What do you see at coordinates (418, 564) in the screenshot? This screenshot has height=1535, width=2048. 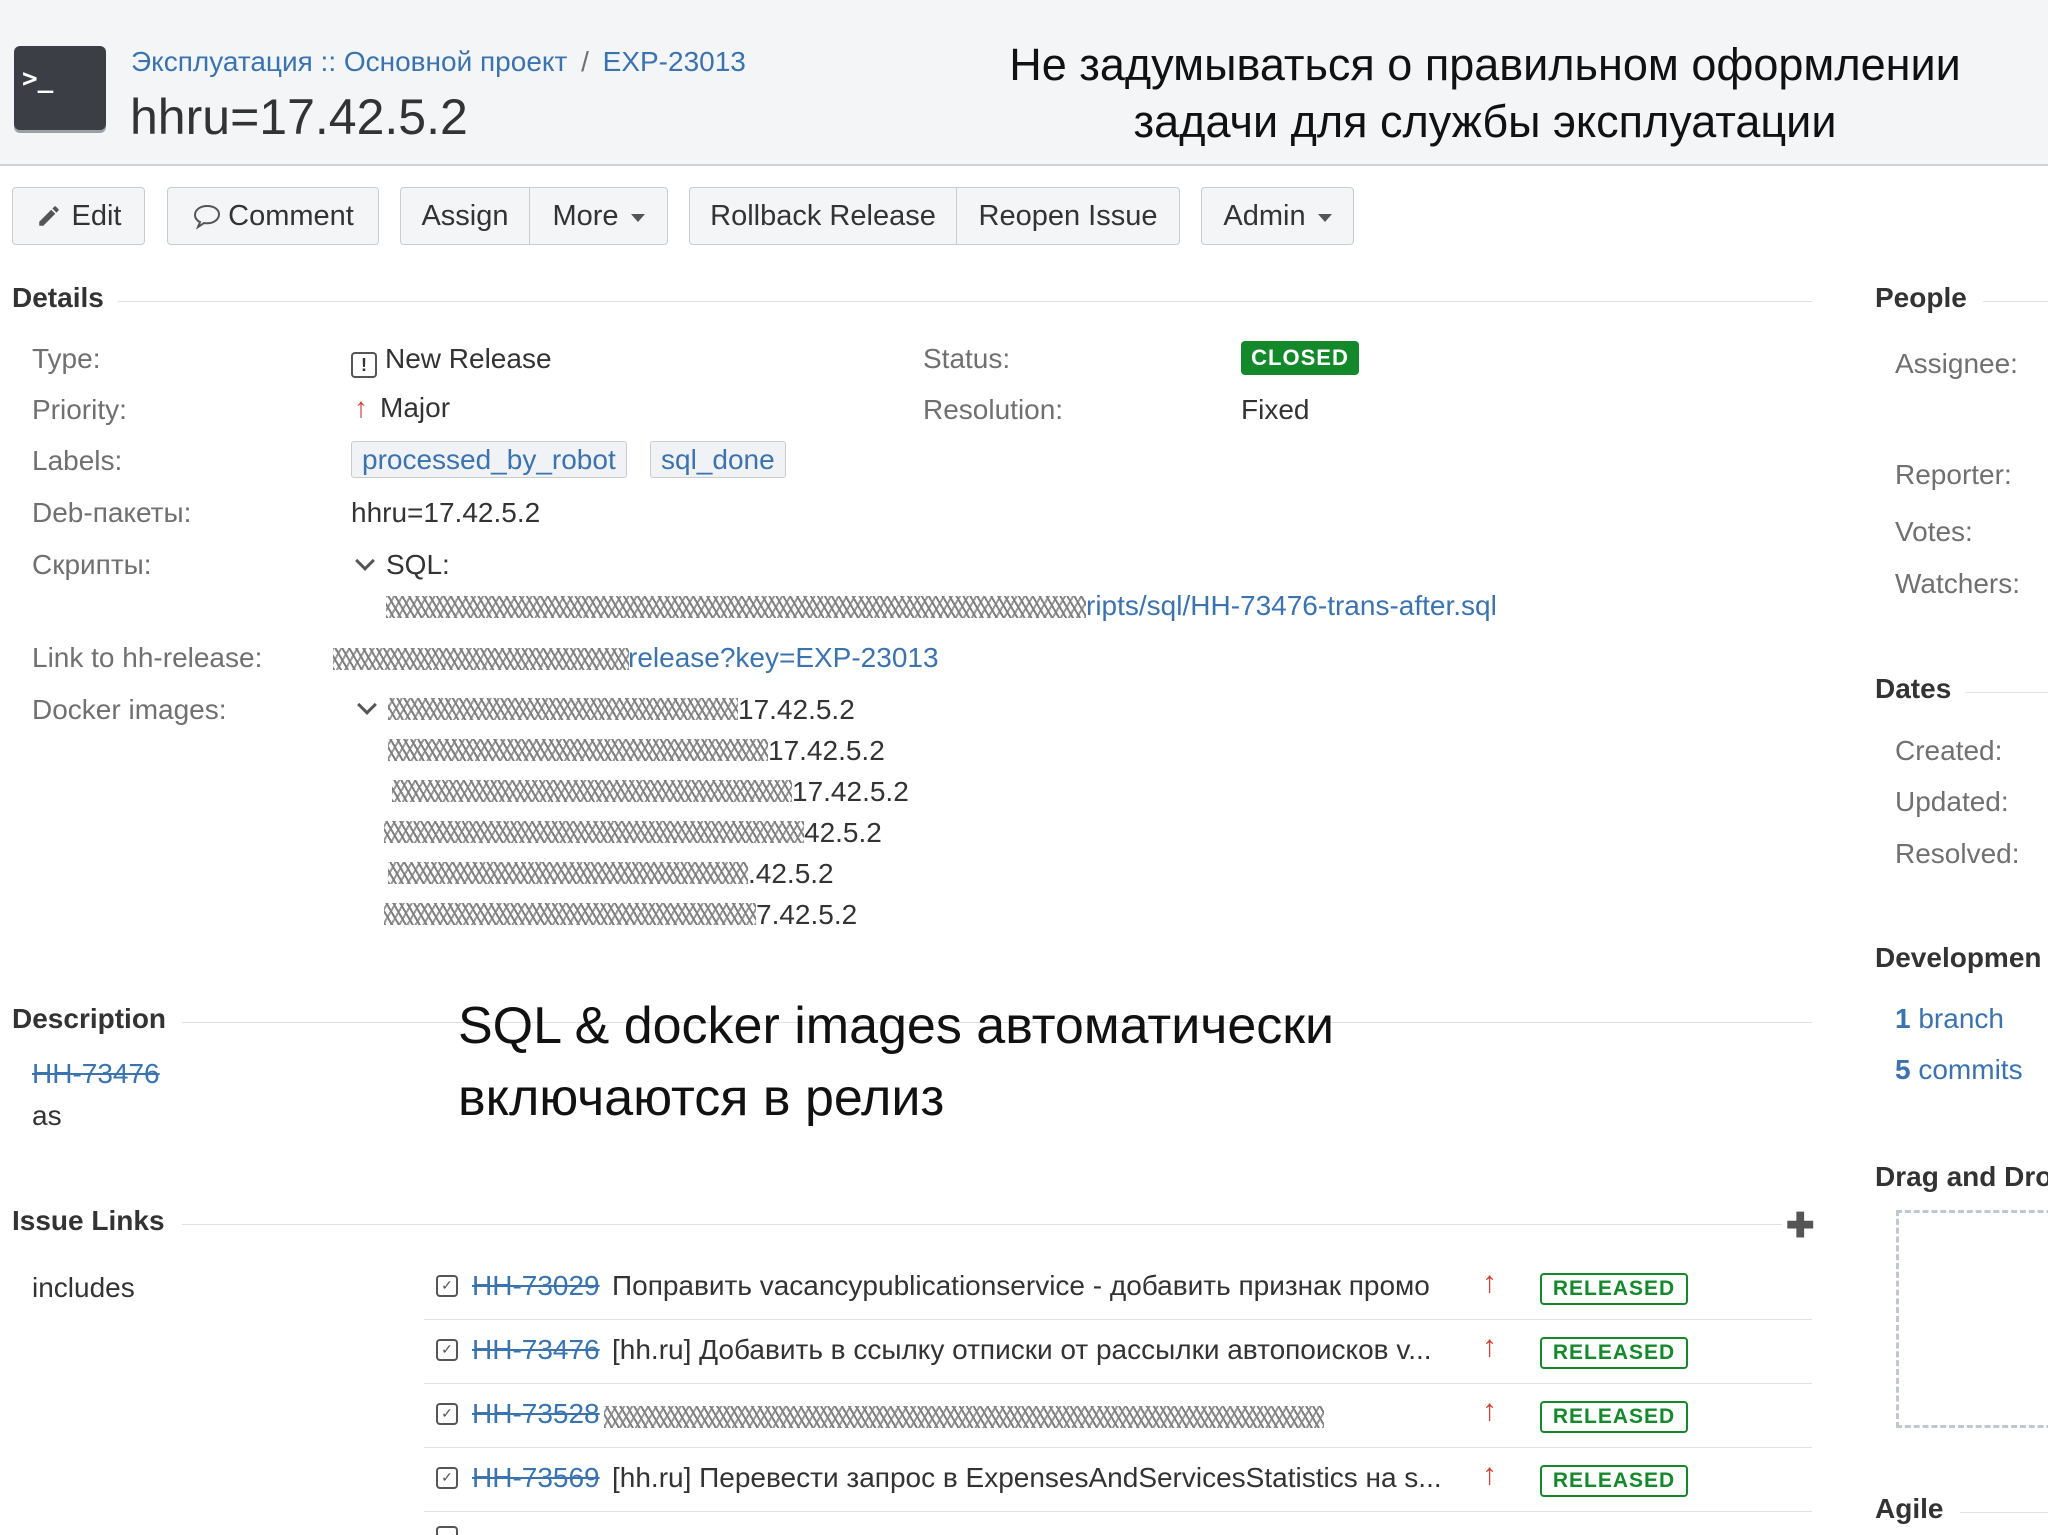 I see `scripts-sql-label: SQL:` at bounding box center [418, 564].